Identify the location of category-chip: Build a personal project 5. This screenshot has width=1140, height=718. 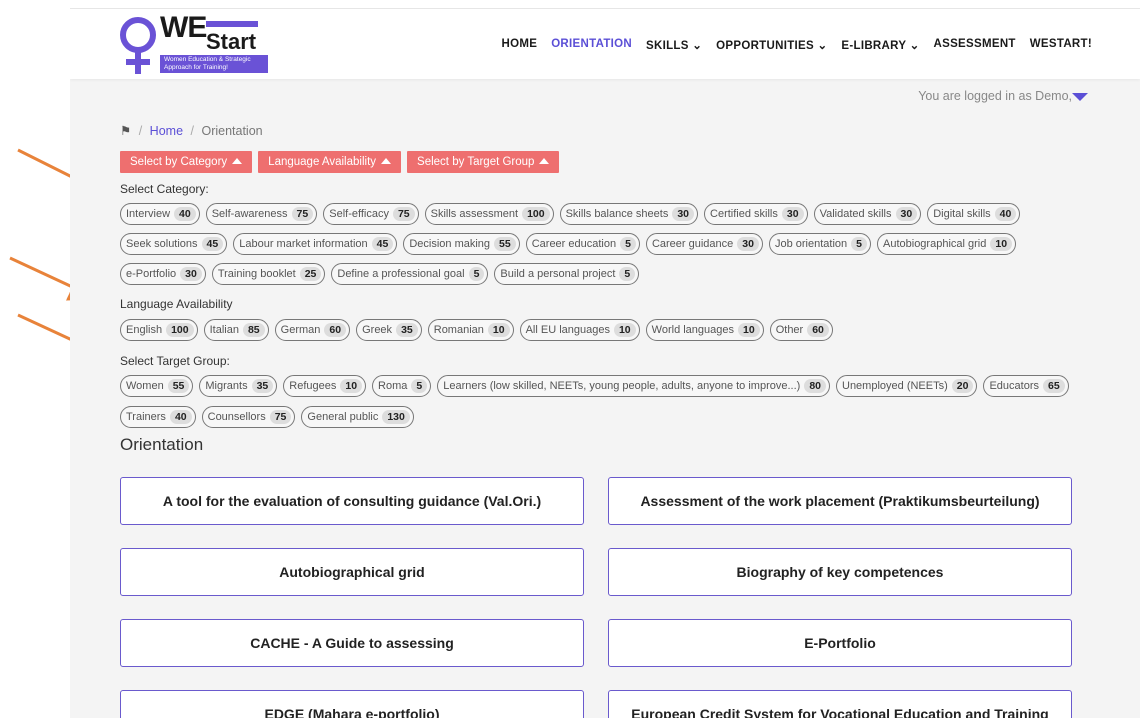
(567, 274).